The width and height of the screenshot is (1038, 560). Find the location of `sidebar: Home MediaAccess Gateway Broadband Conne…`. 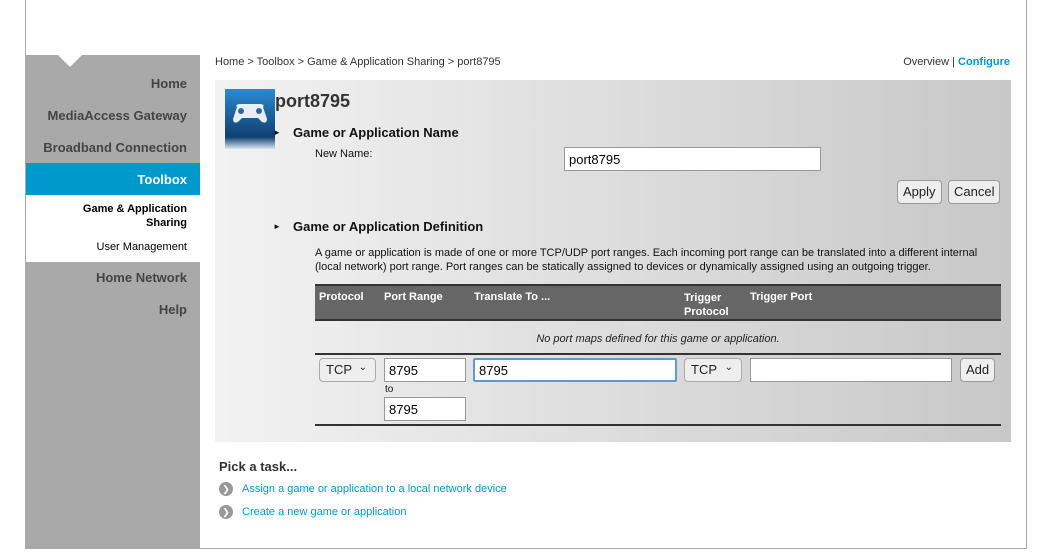

sidebar: Home MediaAccess Gateway Broadband Conne… is located at coordinates (113, 302).